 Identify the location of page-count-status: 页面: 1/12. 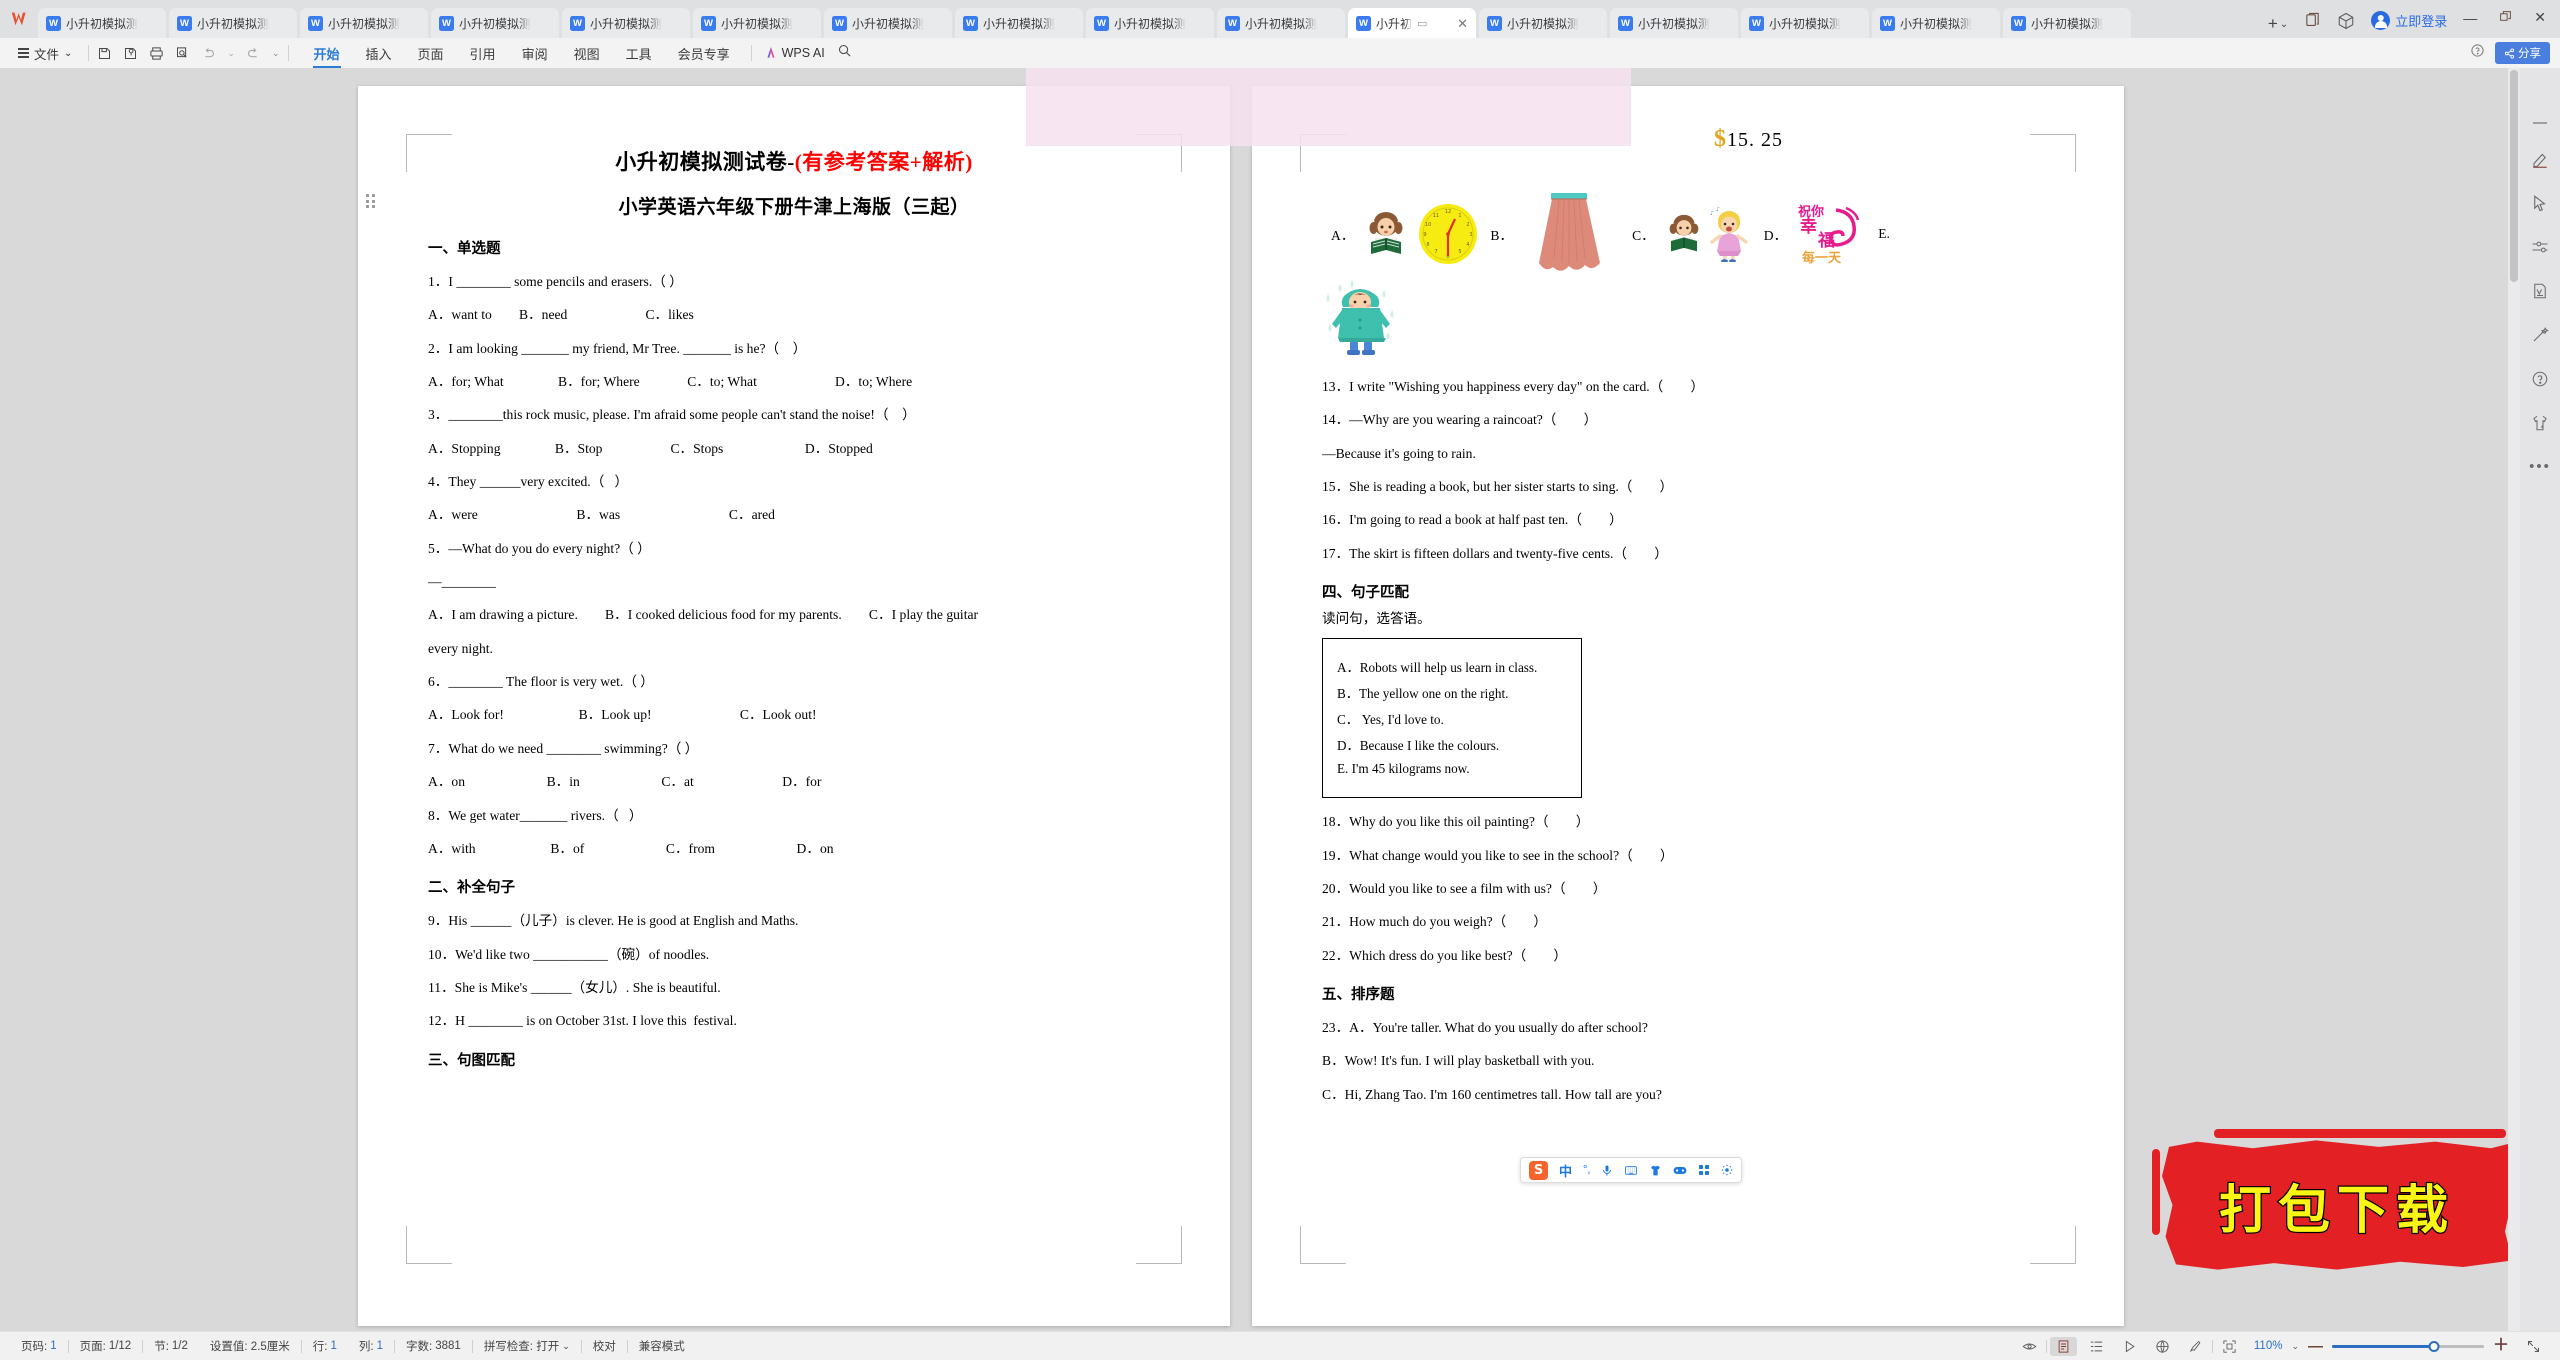
(106, 1346).